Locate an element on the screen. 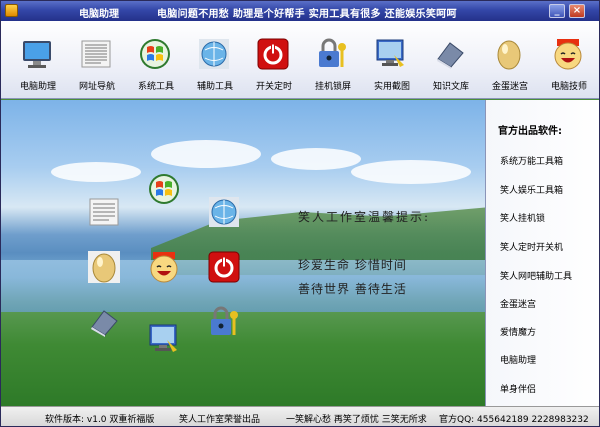  panel-link-golden-egg-maze: 金蛋迷宫 is located at coordinates (518, 303).